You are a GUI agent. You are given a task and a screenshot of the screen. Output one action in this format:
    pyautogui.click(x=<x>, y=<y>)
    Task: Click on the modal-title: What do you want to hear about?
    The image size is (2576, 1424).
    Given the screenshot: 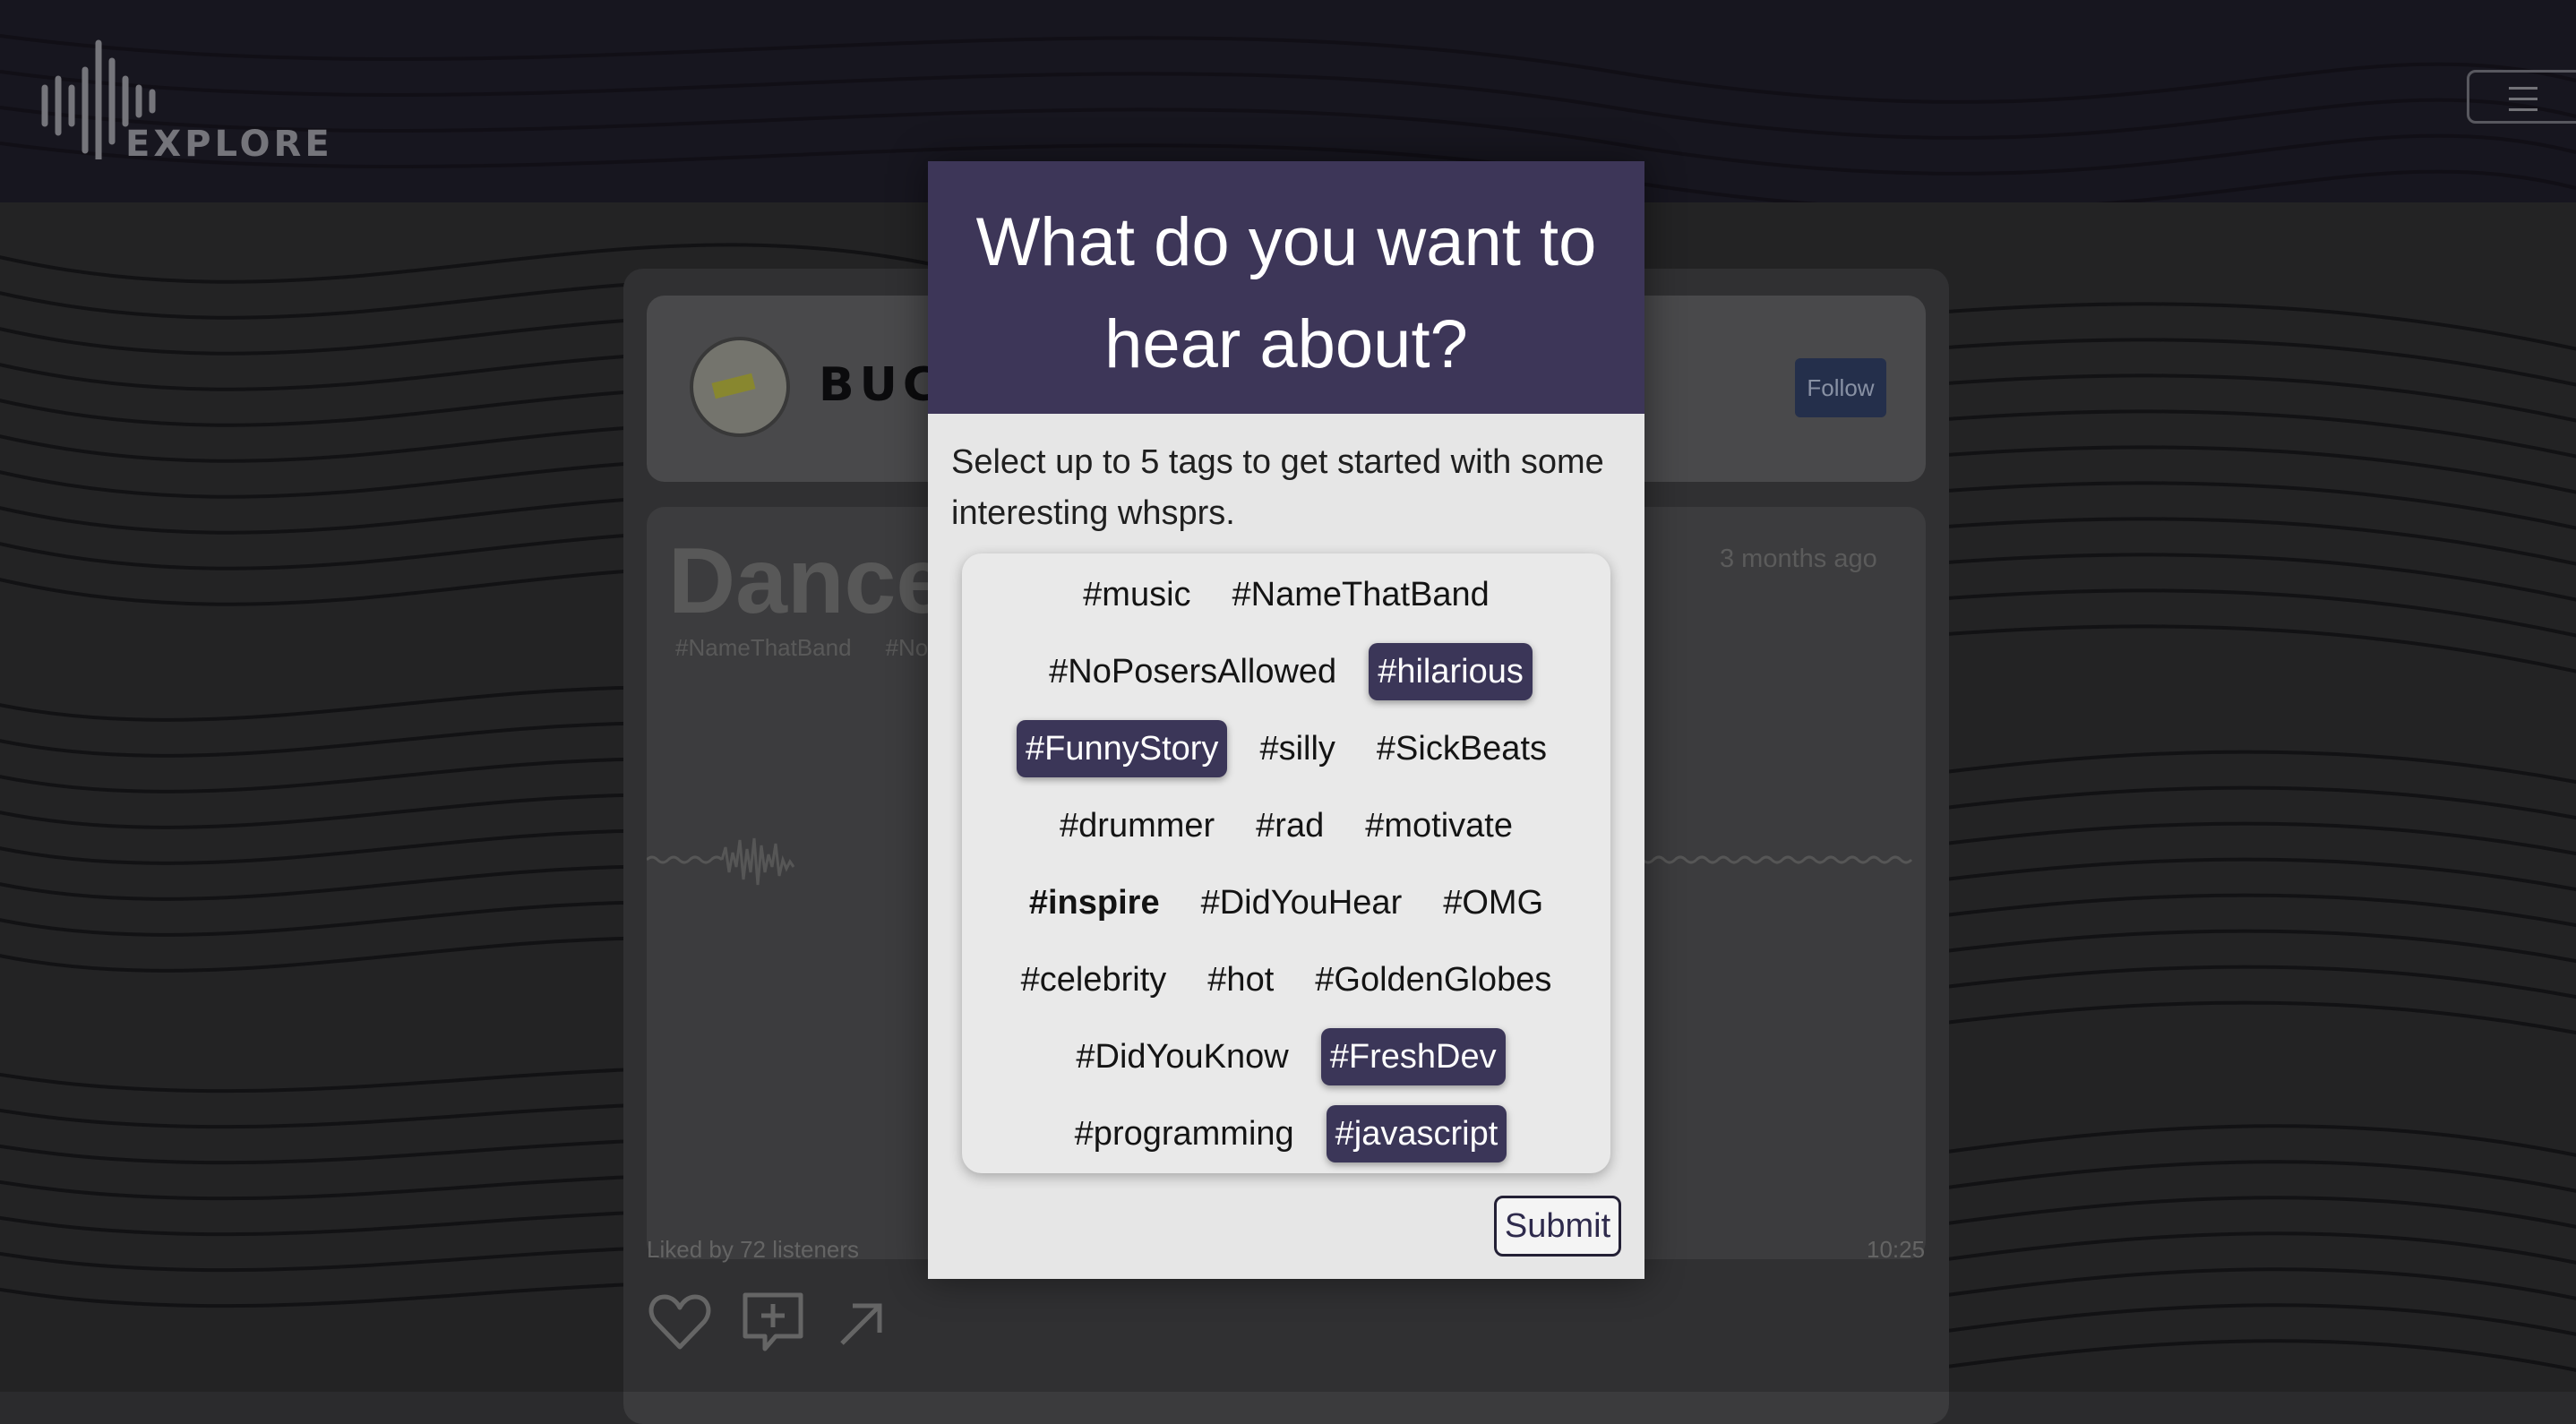 What is the action you would take?
    pyautogui.click(x=1286, y=293)
    